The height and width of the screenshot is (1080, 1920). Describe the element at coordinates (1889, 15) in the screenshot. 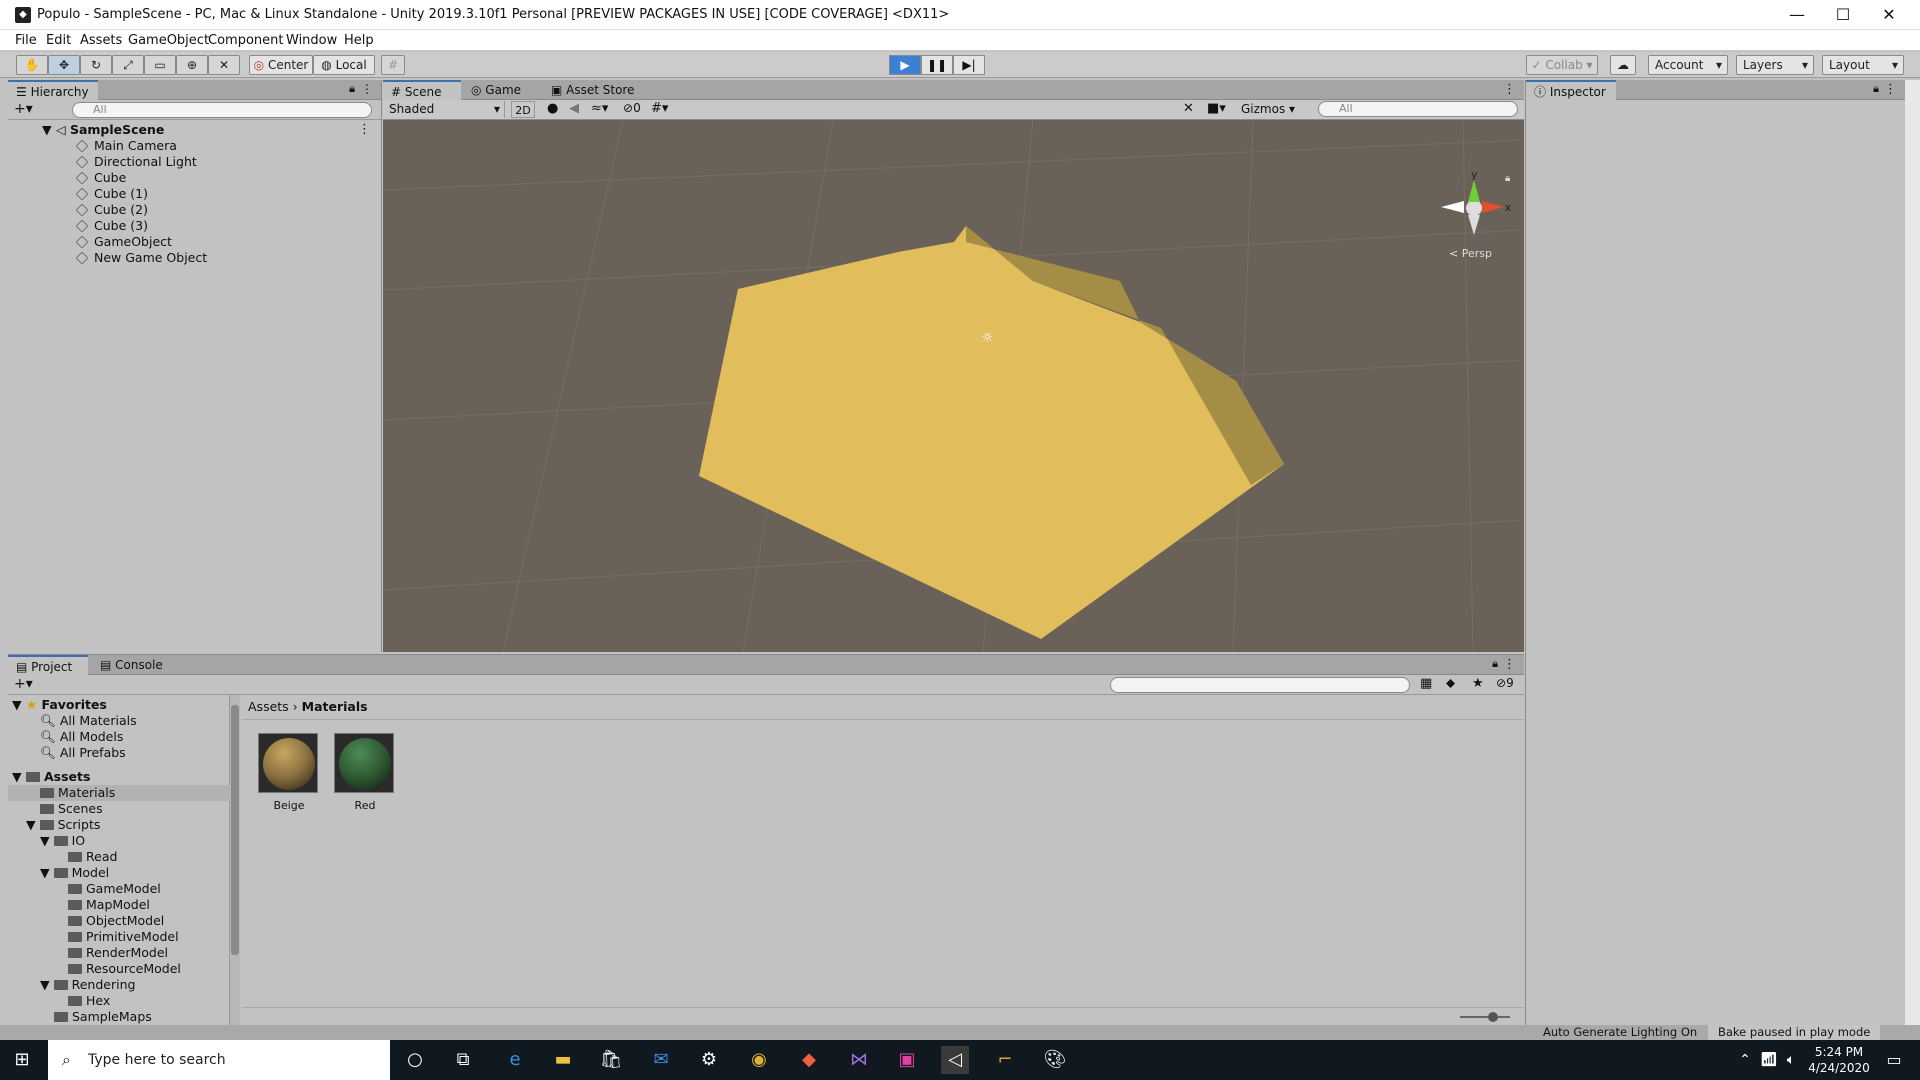

I see `close-button: ✕` at that location.